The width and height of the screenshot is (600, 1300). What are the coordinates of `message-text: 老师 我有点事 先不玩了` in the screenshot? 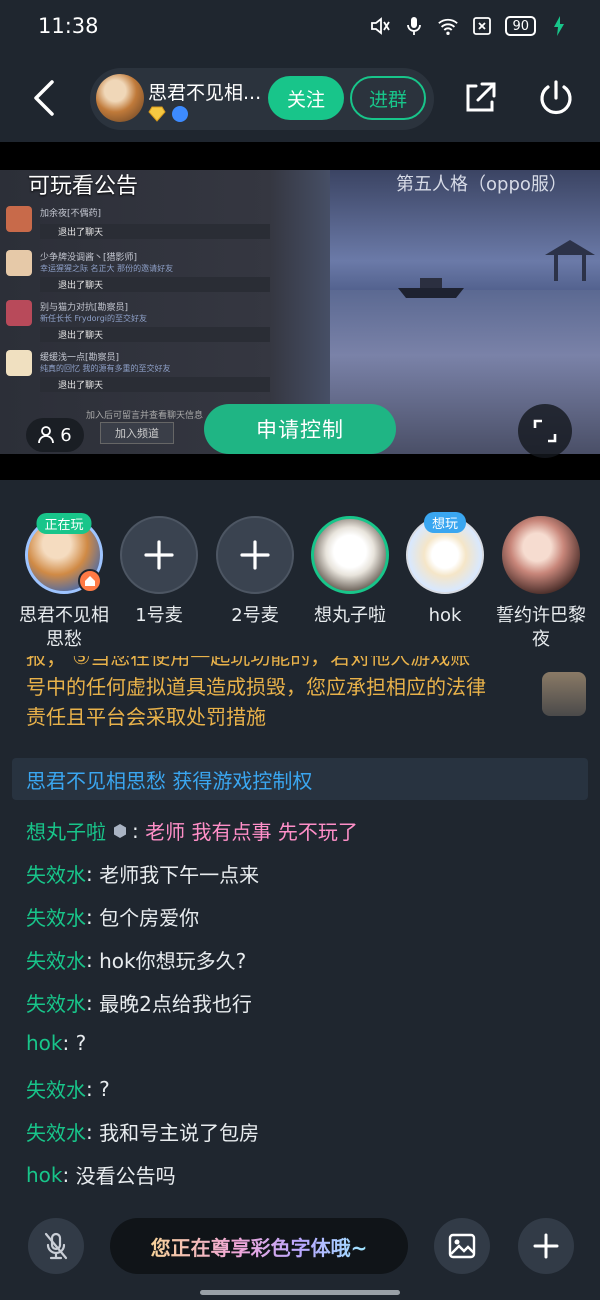 It's located at (251, 832).